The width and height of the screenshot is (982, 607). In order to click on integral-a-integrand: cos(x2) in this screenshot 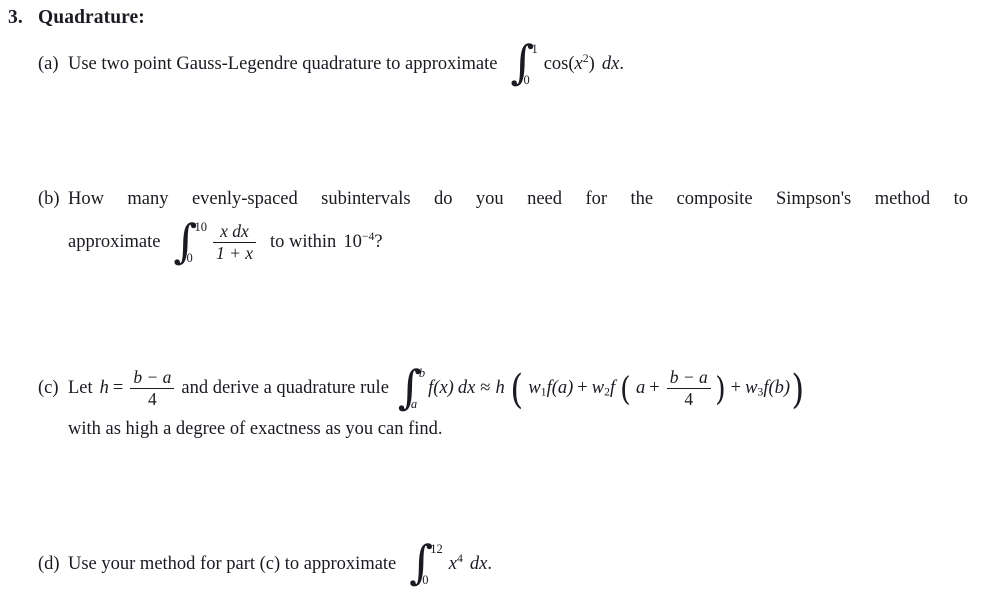, I will do `click(569, 62)`.